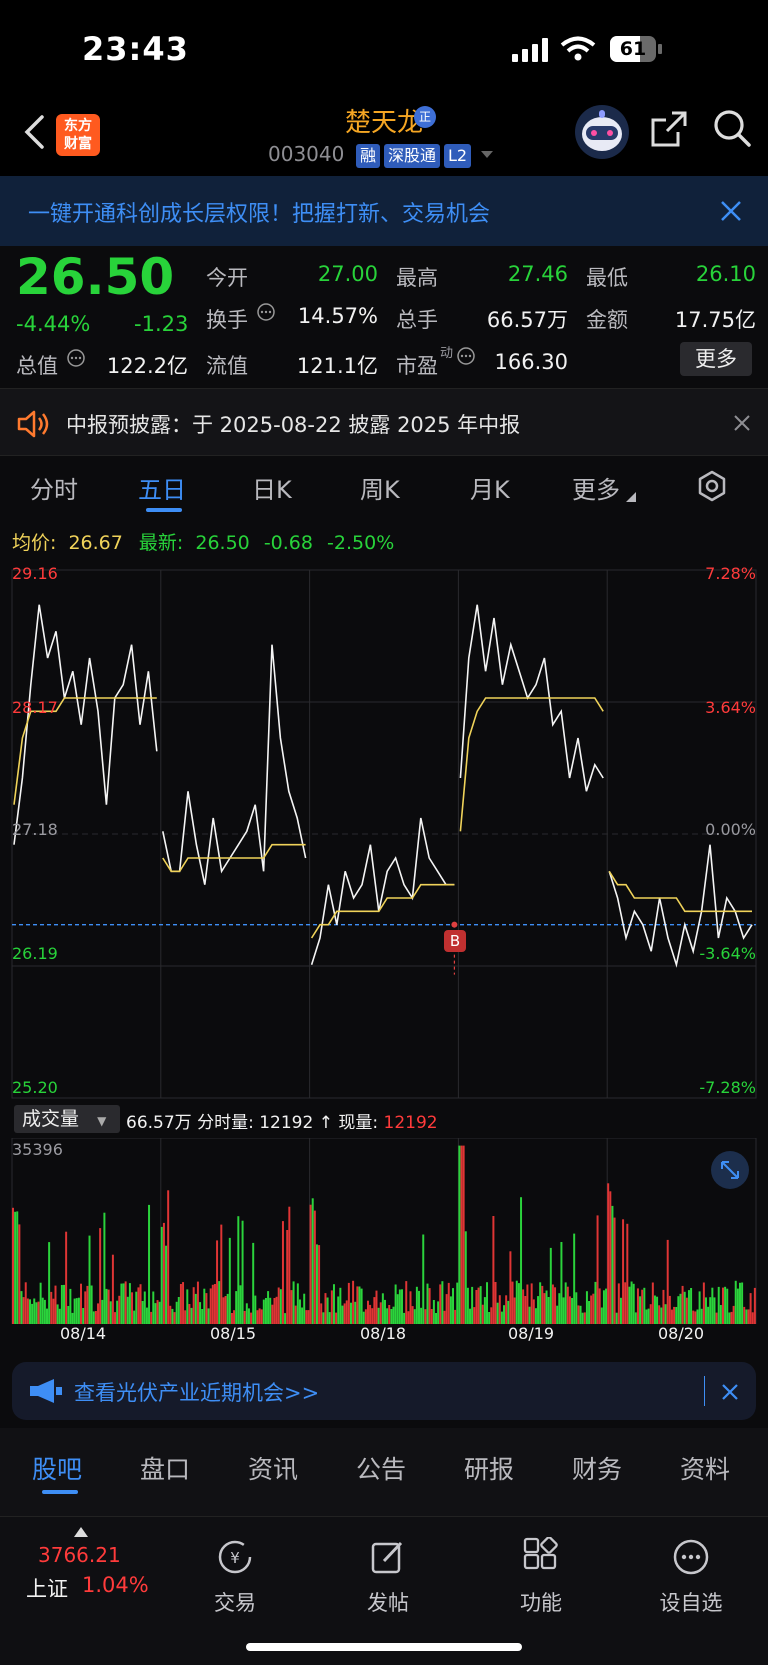 Image resolution: width=768 pixels, height=1665 pixels. Describe the element at coordinates (273, 1468) in the screenshot. I see `tab-news: 资讯` at that location.